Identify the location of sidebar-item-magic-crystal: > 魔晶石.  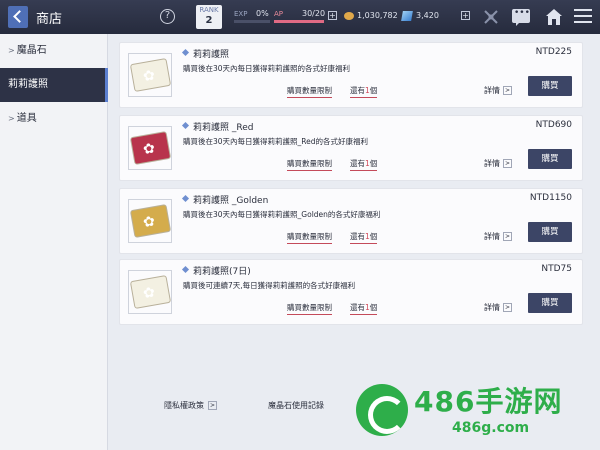
(54, 51).